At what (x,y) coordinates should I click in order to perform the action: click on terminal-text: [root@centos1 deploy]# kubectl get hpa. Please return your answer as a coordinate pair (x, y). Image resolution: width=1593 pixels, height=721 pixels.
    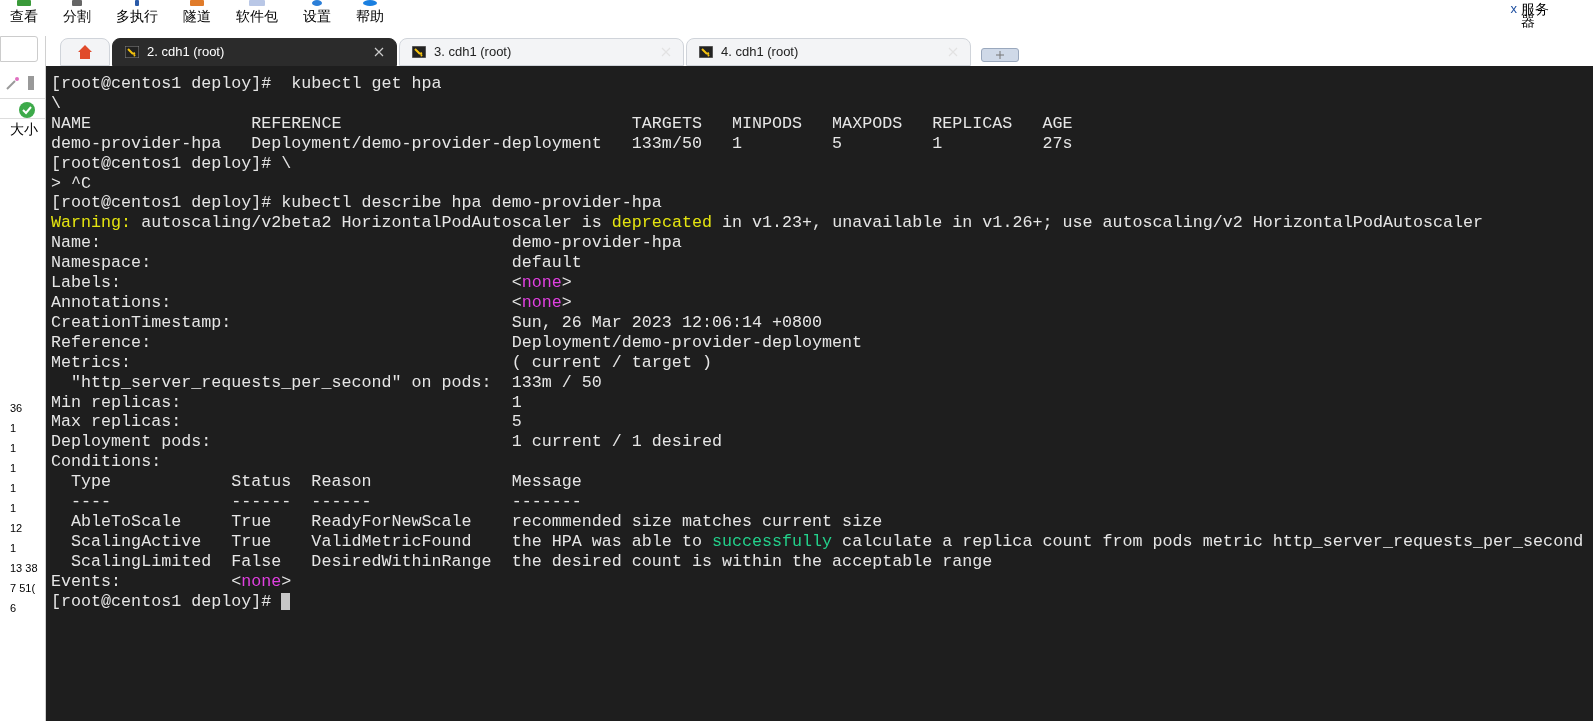
    Looking at the image, I should click on (246, 84).